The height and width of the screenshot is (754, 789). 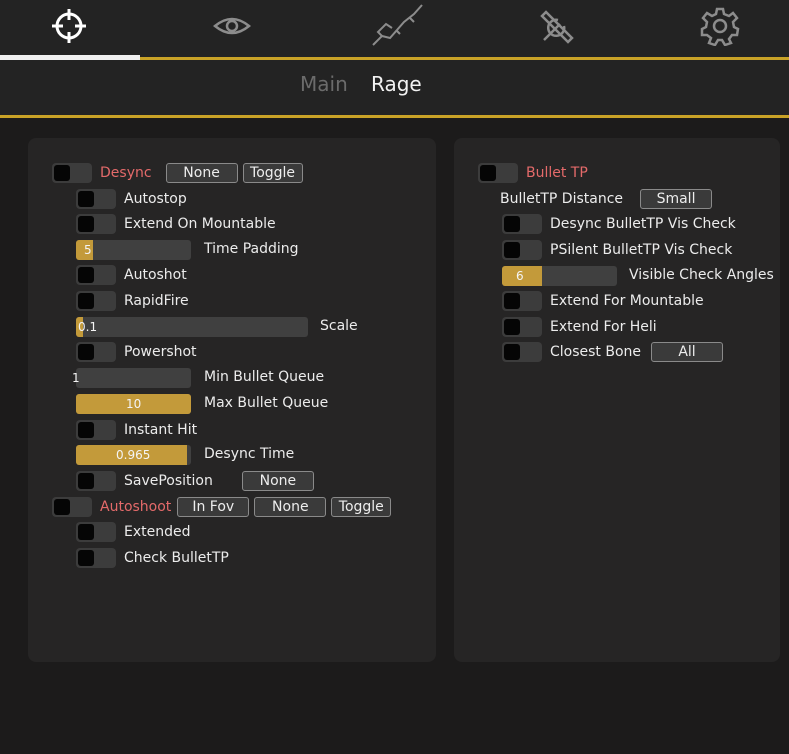 What do you see at coordinates (522, 224) in the screenshot?
I see `desync-vis-check-toggle` at bounding box center [522, 224].